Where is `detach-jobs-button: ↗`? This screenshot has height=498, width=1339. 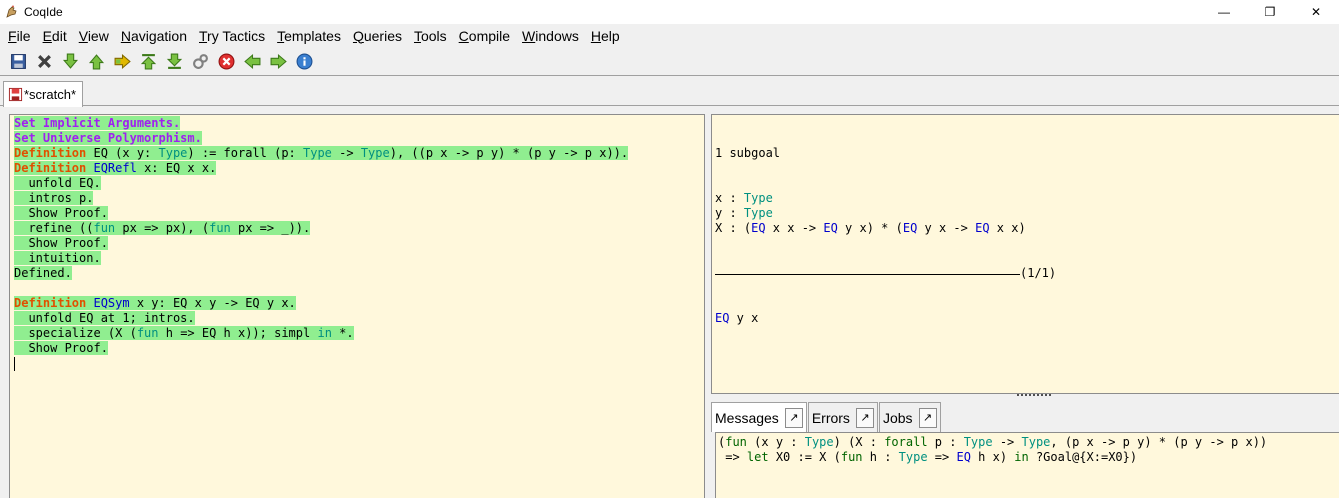
detach-jobs-button: ↗ is located at coordinates (927, 417).